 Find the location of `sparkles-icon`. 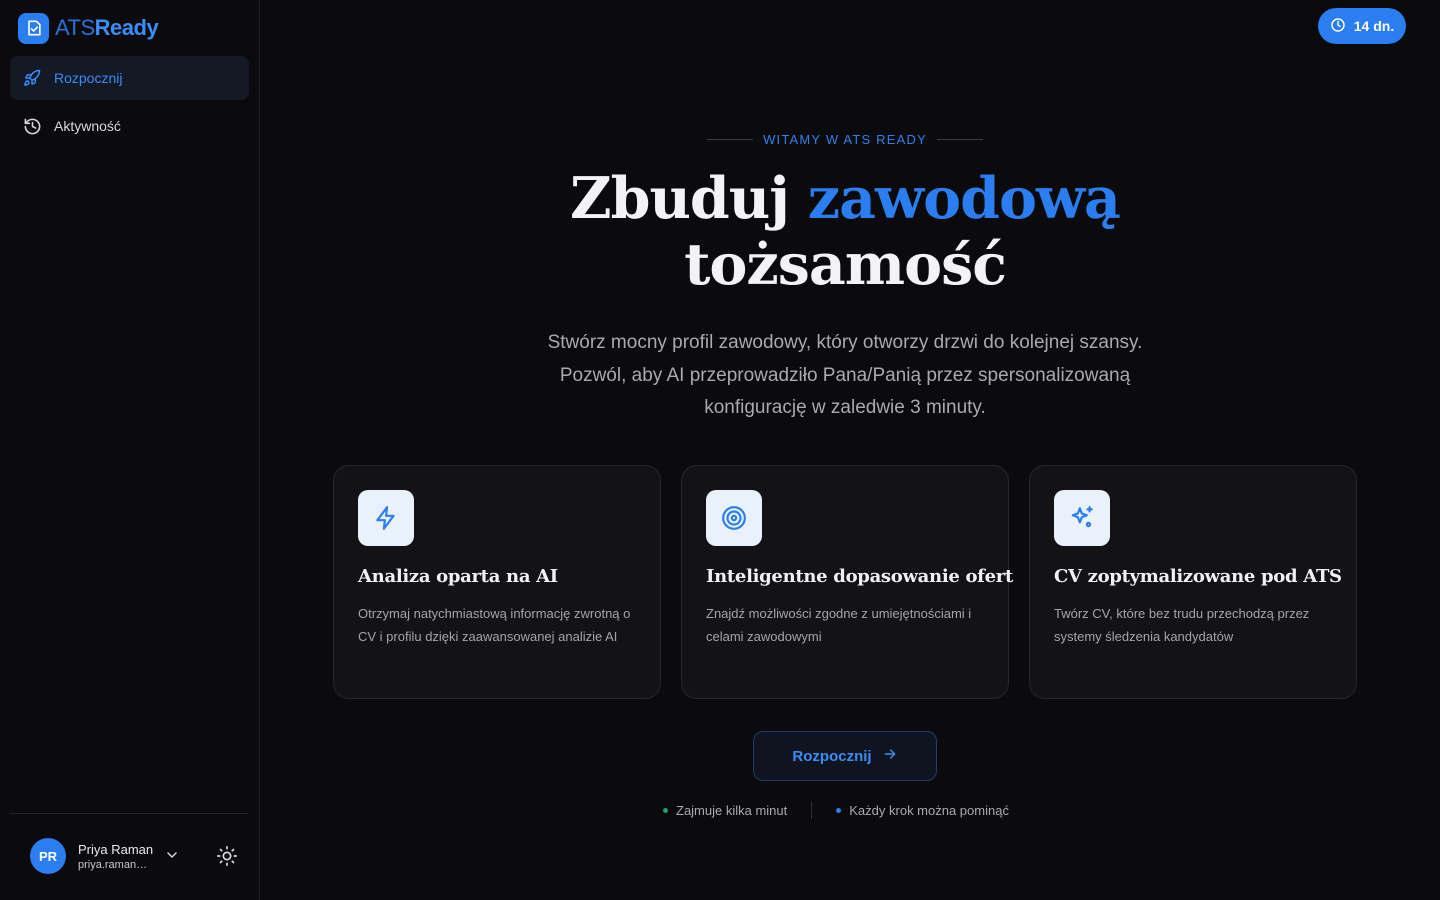

sparkles-icon is located at coordinates (1082, 518).